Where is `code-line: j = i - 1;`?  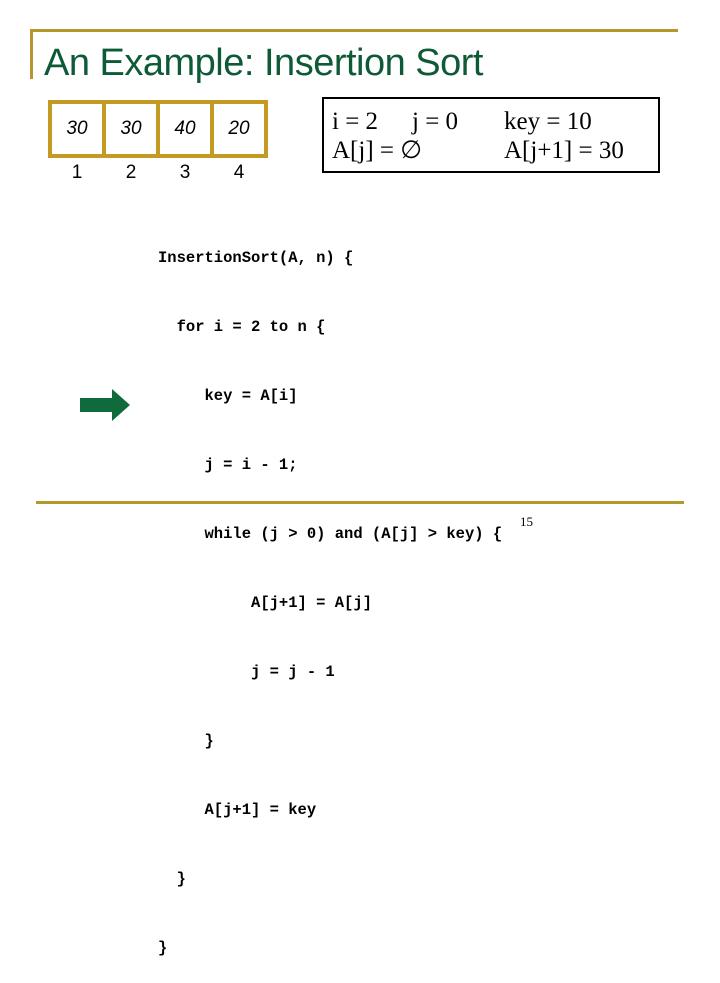 code-line: j = i - 1; is located at coordinates (228, 465).